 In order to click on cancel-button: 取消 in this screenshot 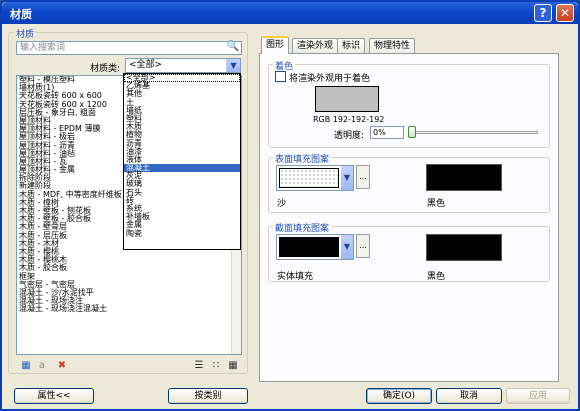, I will do `click(469, 396)`.